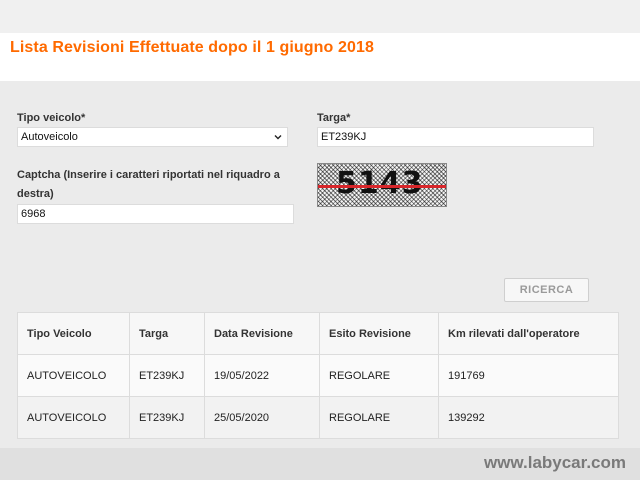  Describe the element at coordinates (73, 333) in the screenshot. I see `col-tipo-veicolo: Tipo Veicolo` at that location.